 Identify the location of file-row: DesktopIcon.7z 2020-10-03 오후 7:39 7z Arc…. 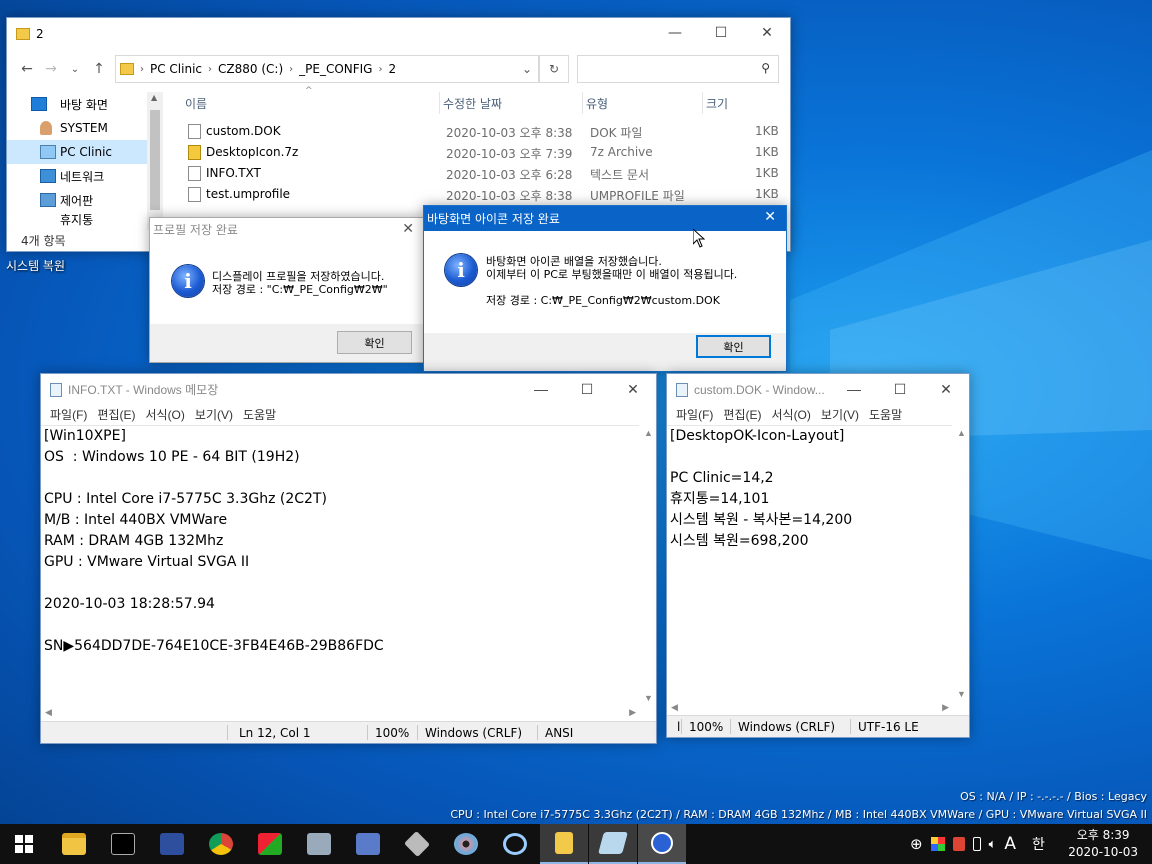
(485, 152).